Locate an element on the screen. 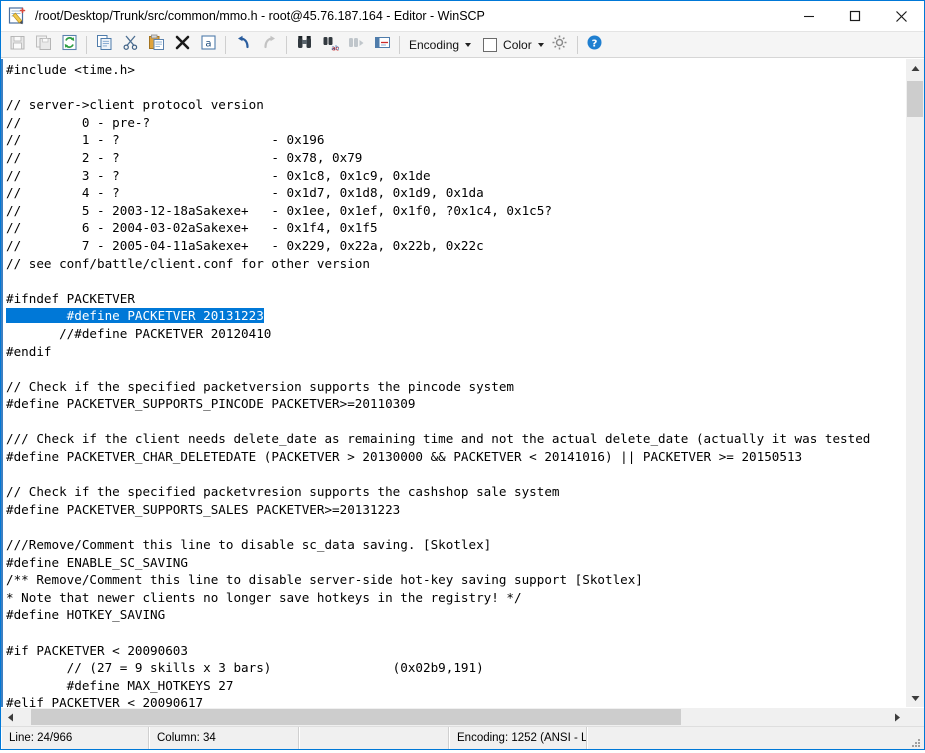 The width and height of the screenshot is (925, 753). save-button is located at coordinates (17, 45).